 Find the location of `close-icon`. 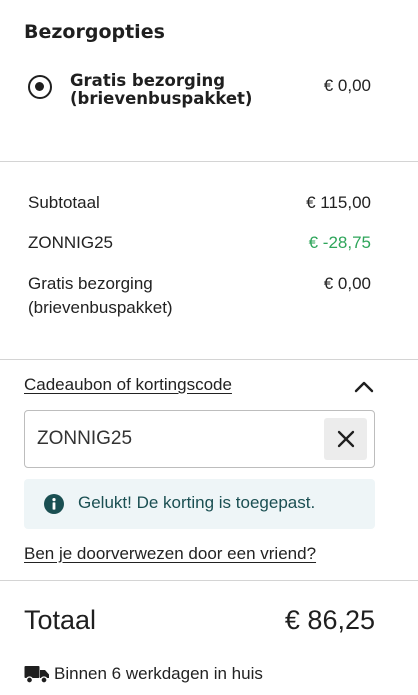

close-icon is located at coordinates (345, 439).